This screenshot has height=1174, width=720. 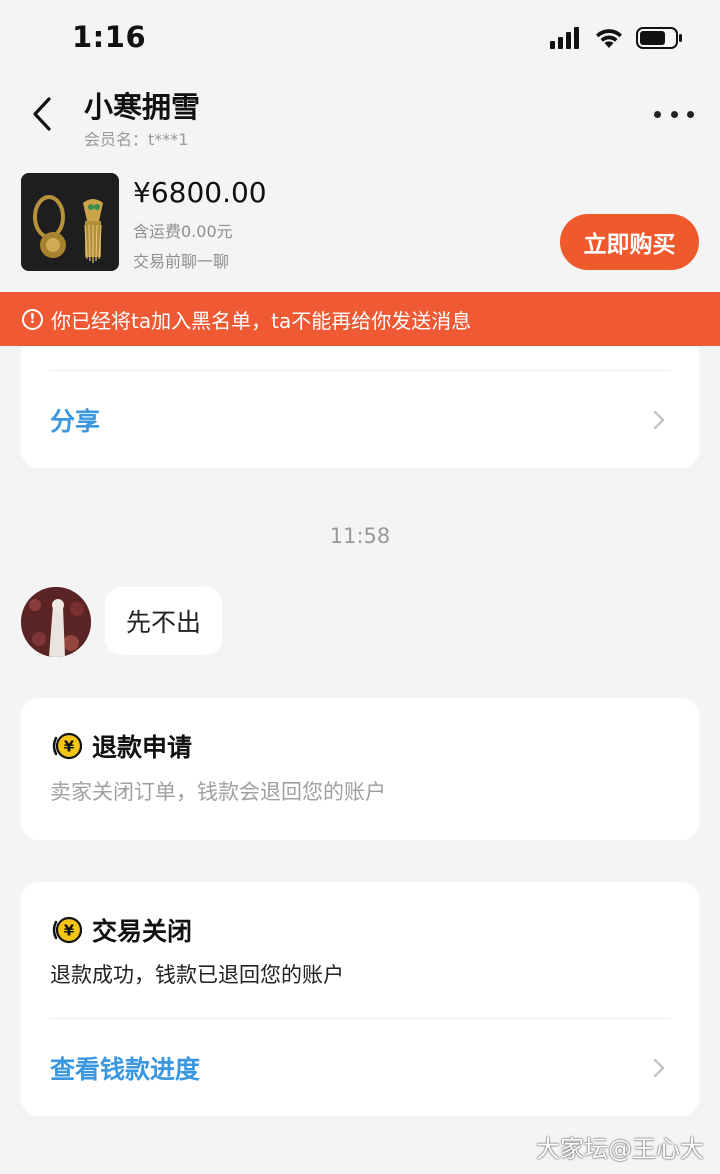 What do you see at coordinates (197, 975) in the screenshot?
I see `closed-description: 退款成功，钱款已退回您的账户` at bounding box center [197, 975].